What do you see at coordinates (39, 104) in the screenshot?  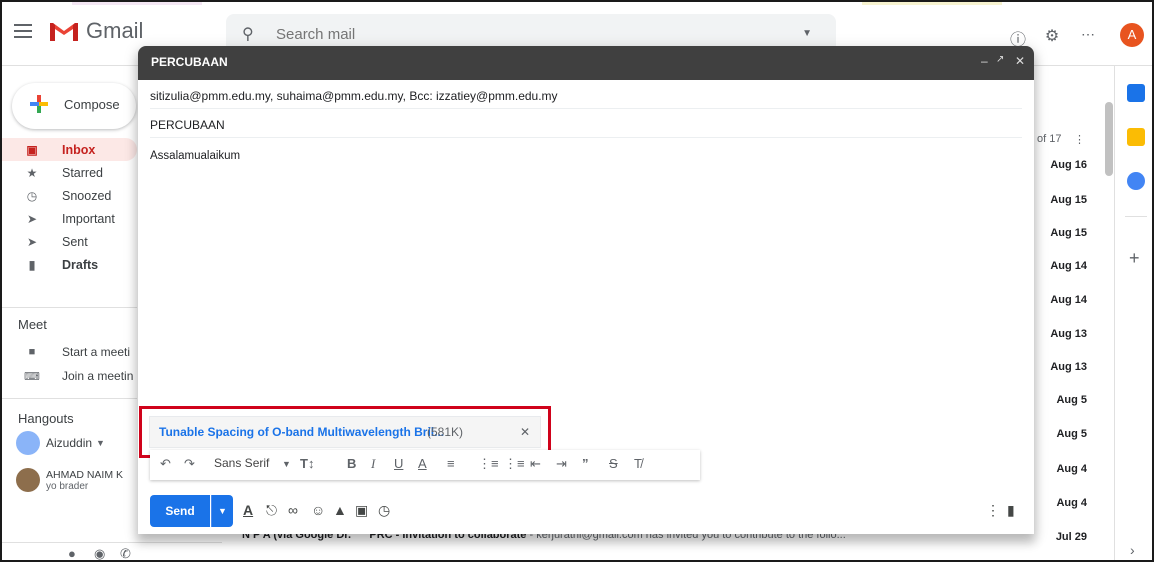 I see `compose-plus-icon` at bounding box center [39, 104].